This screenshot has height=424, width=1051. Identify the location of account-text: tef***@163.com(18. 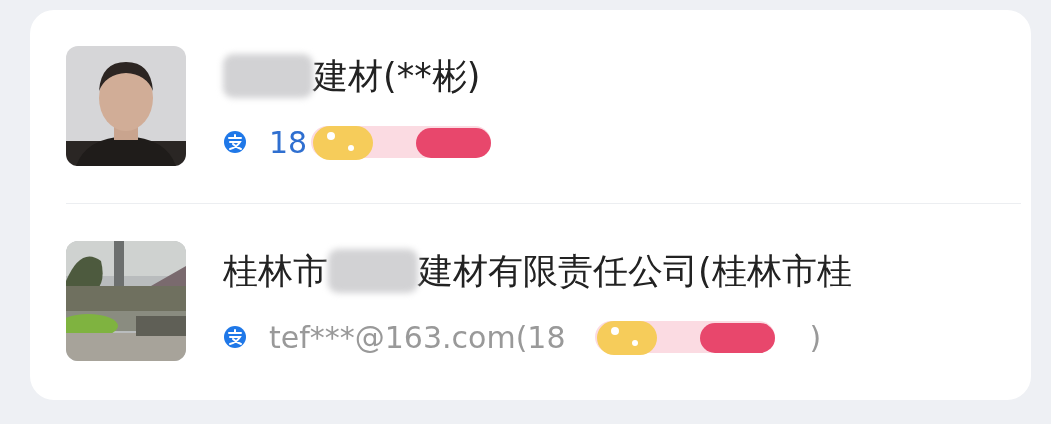
(417, 337).